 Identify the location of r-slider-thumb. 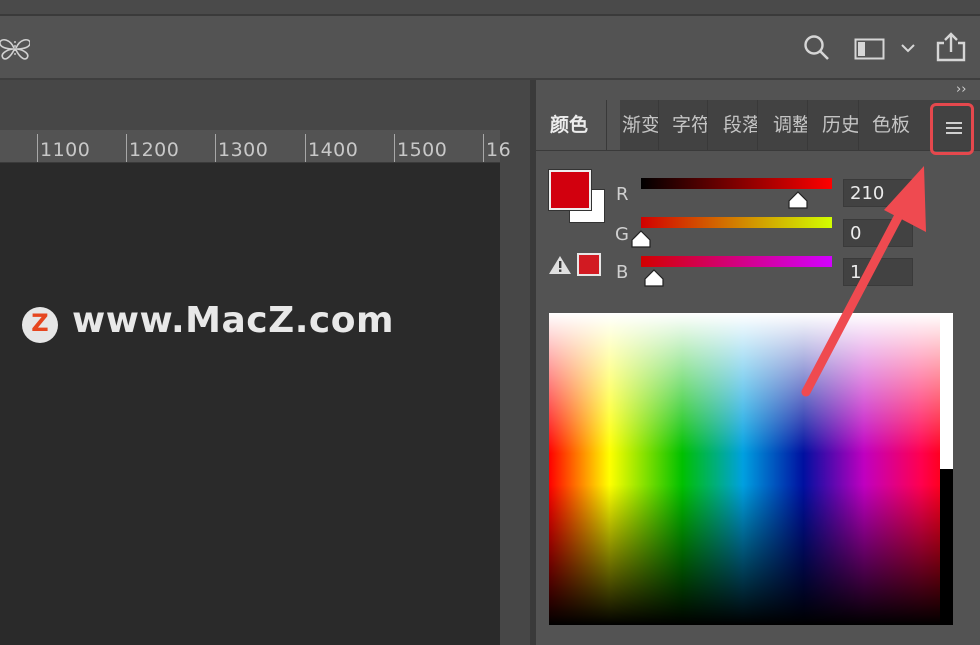
(798, 200).